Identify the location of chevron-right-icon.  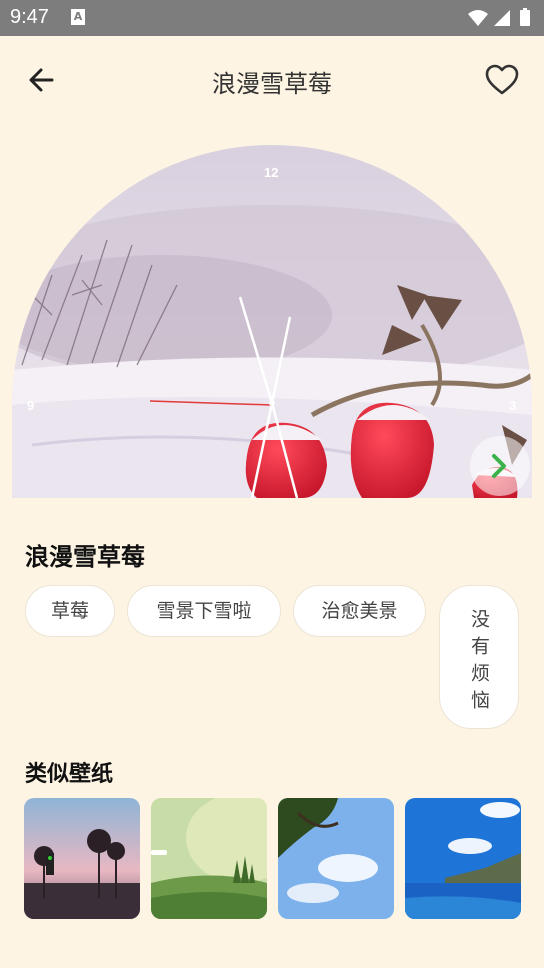
(500, 466).